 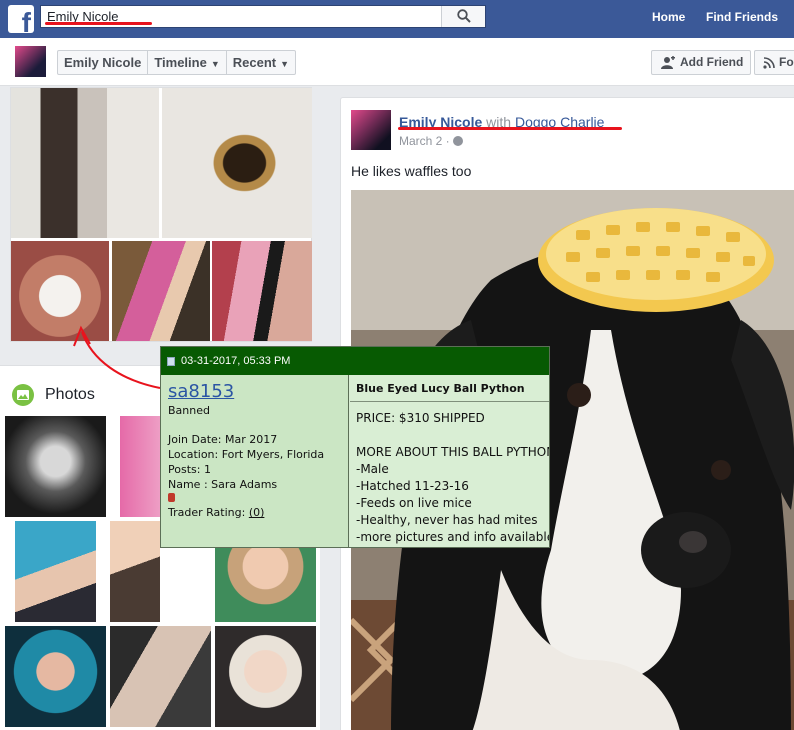 I want to click on photos-icon, so click(x=23, y=395).